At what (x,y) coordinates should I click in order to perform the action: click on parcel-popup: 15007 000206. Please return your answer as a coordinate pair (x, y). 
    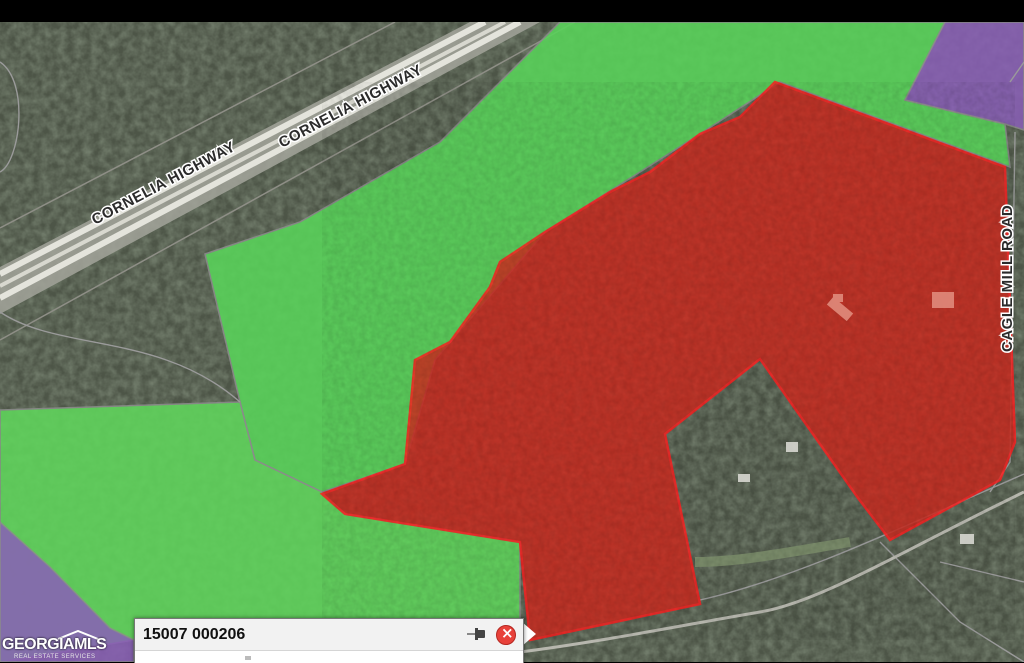
    Looking at the image, I should click on (329, 640).